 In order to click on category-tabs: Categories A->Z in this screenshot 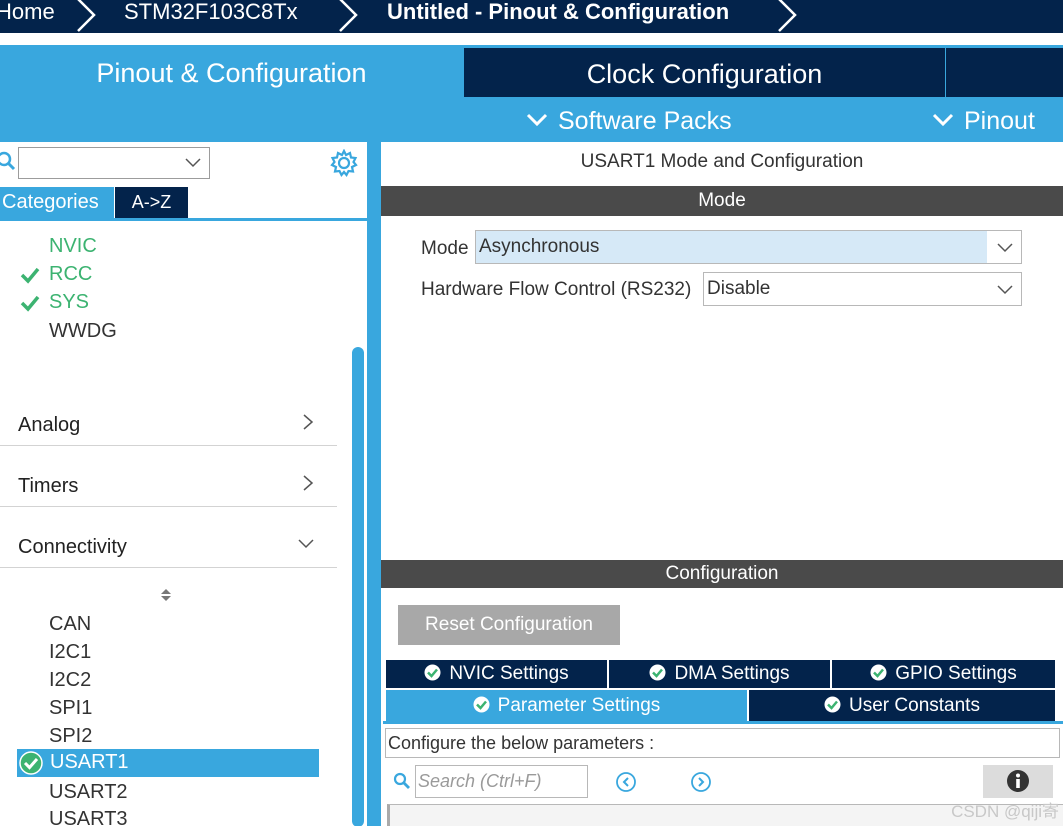, I will do `click(183, 204)`.